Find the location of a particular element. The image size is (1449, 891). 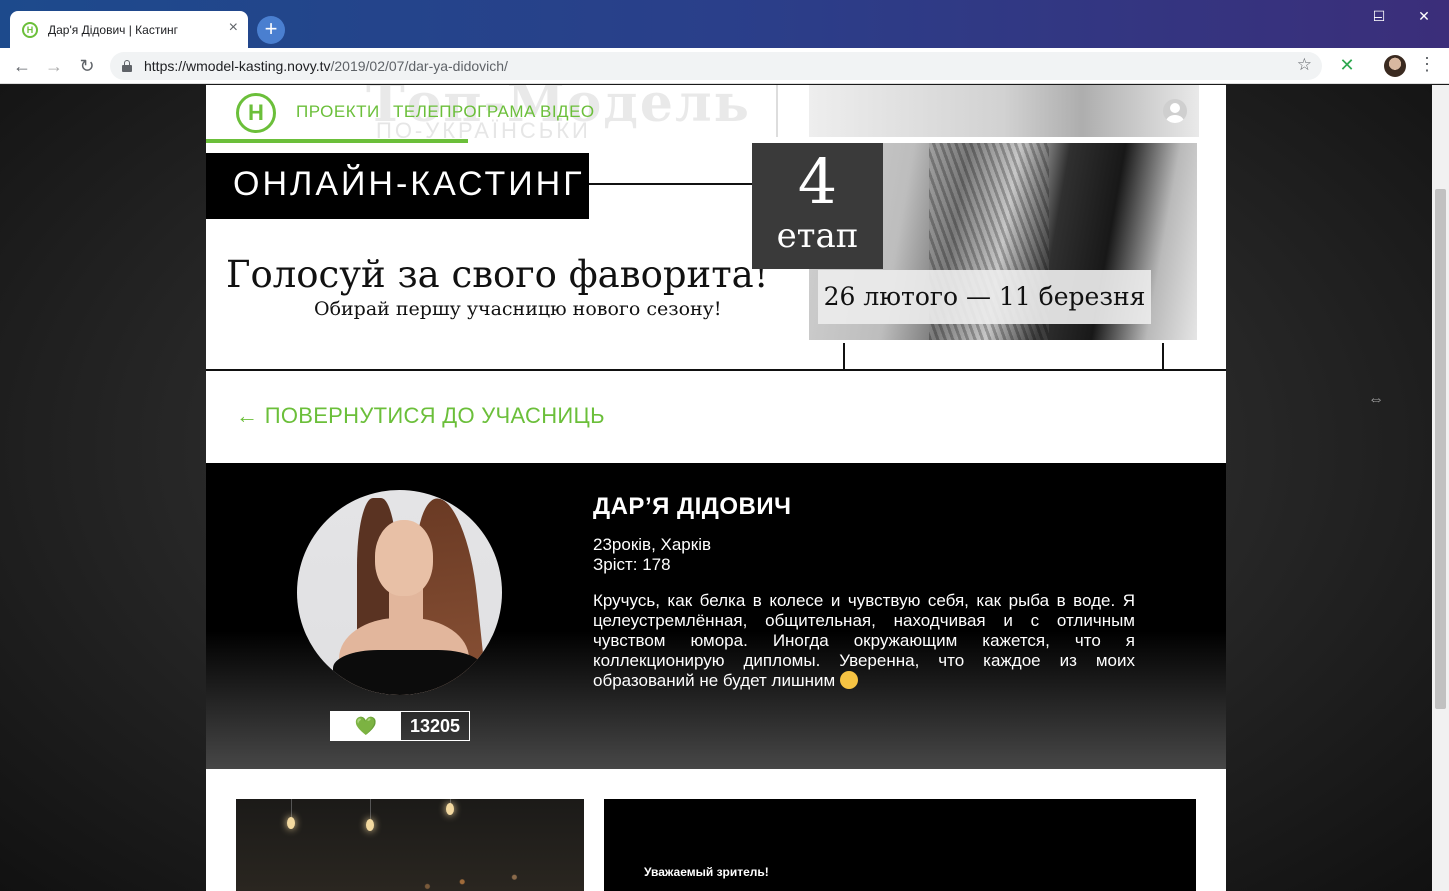

url-host: https://wmodel-kasting.novy.tv is located at coordinates (237, 66).